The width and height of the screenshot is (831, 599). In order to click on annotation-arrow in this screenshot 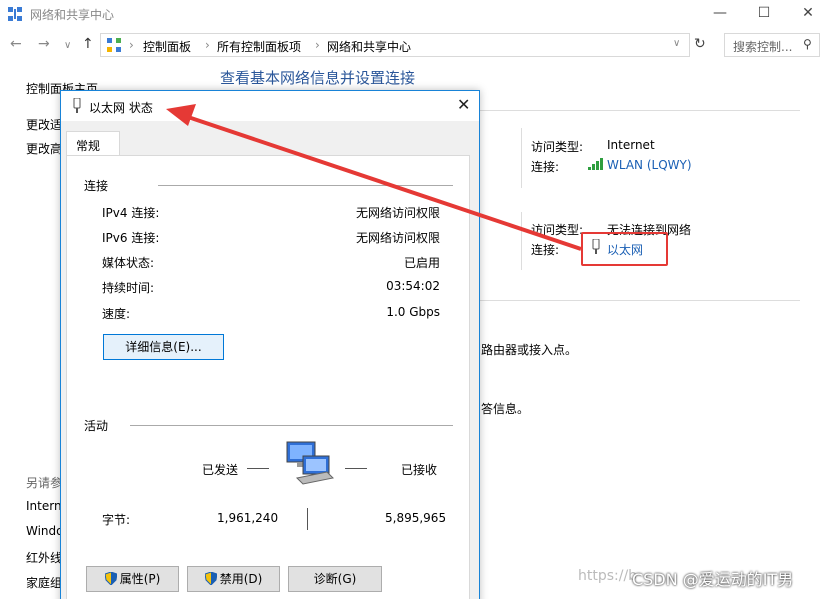, I will do `click(374, 177)`.